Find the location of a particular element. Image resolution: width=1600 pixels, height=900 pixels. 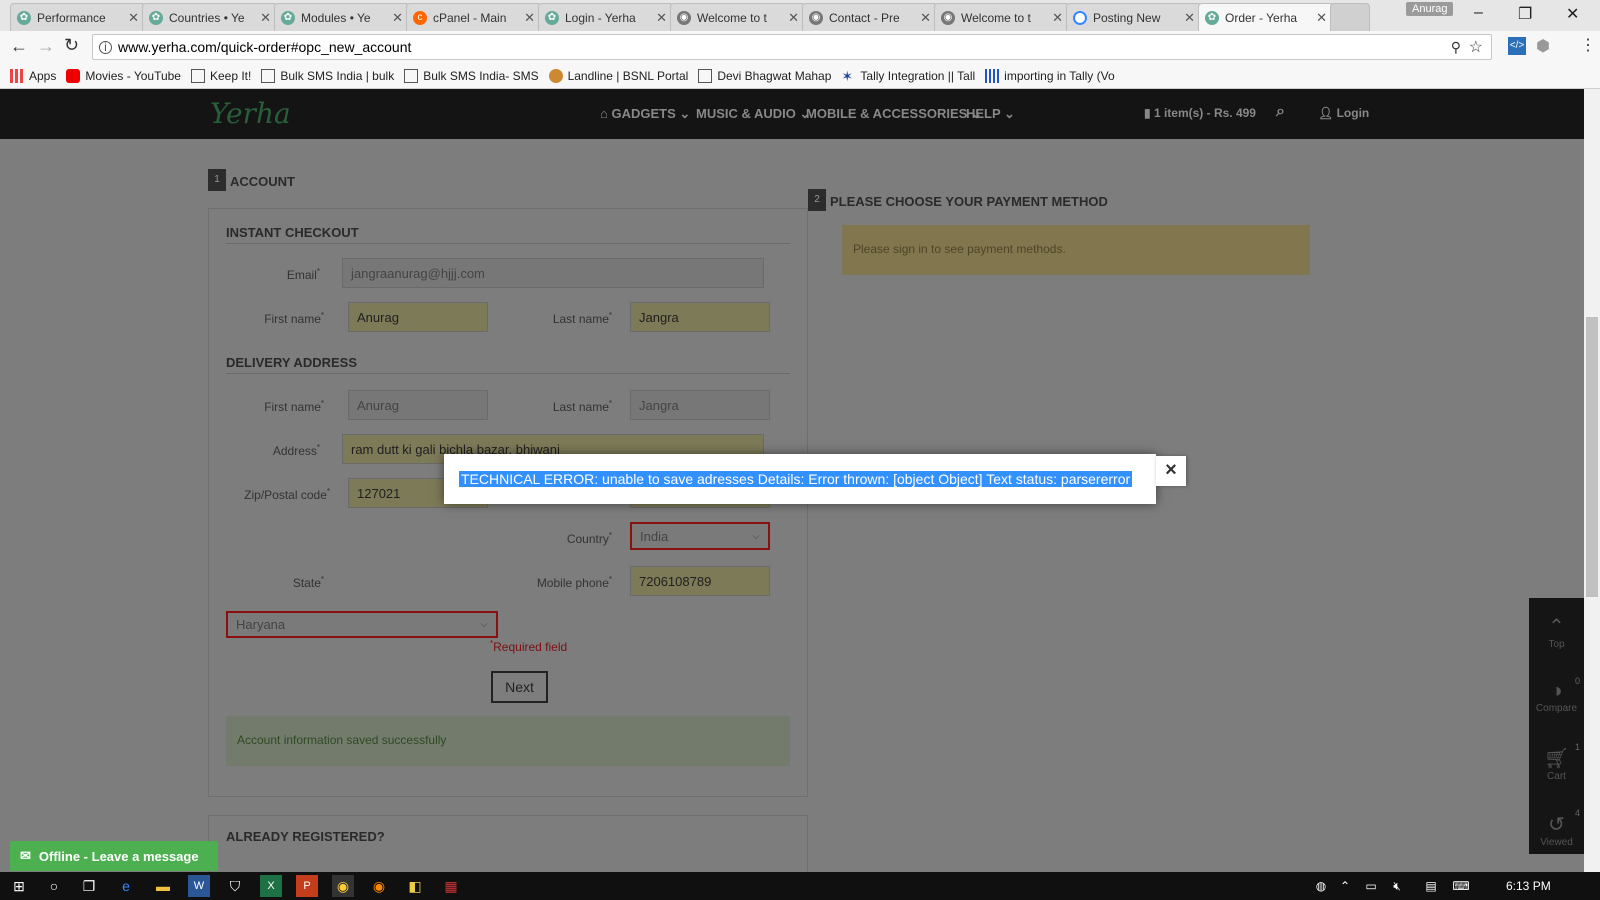

new-tab-button is located at coordinates (1350, 17).